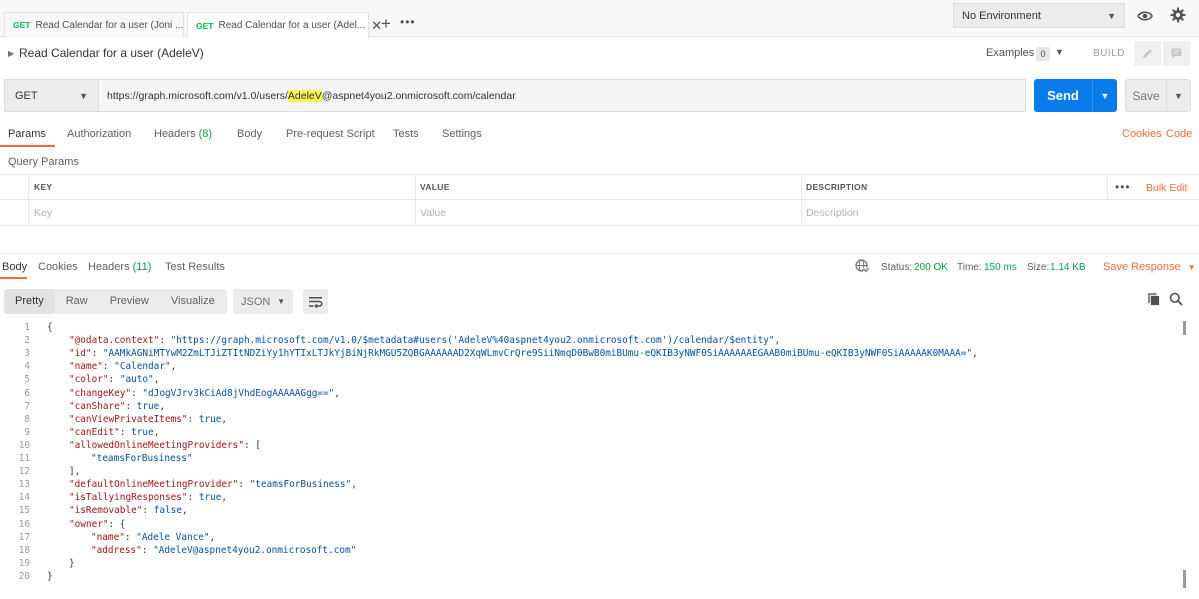 Image resolution: width=1199 pixels, height=599 pixels. I want to click on tab-settings: Settings, so click(462, 134).